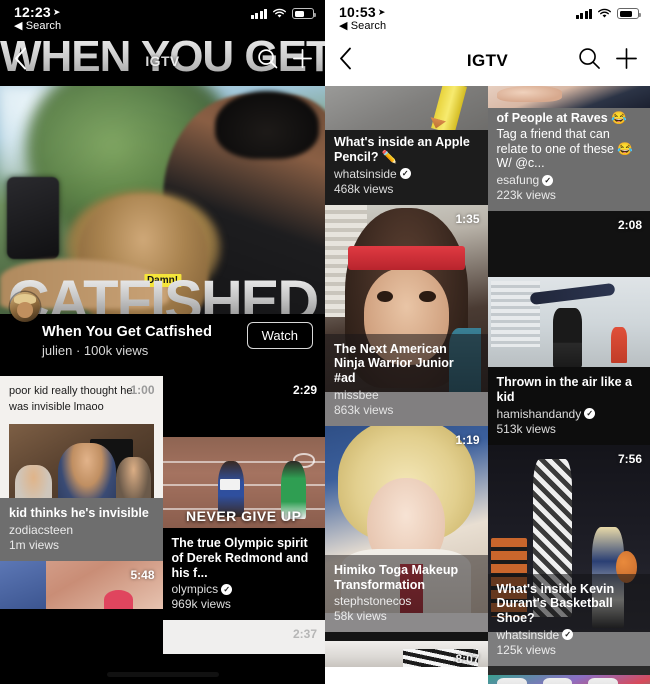  Describe the element at coordinates (406, 654) in the screenshot. I see `video-thumbnail: 8:07` at that location.